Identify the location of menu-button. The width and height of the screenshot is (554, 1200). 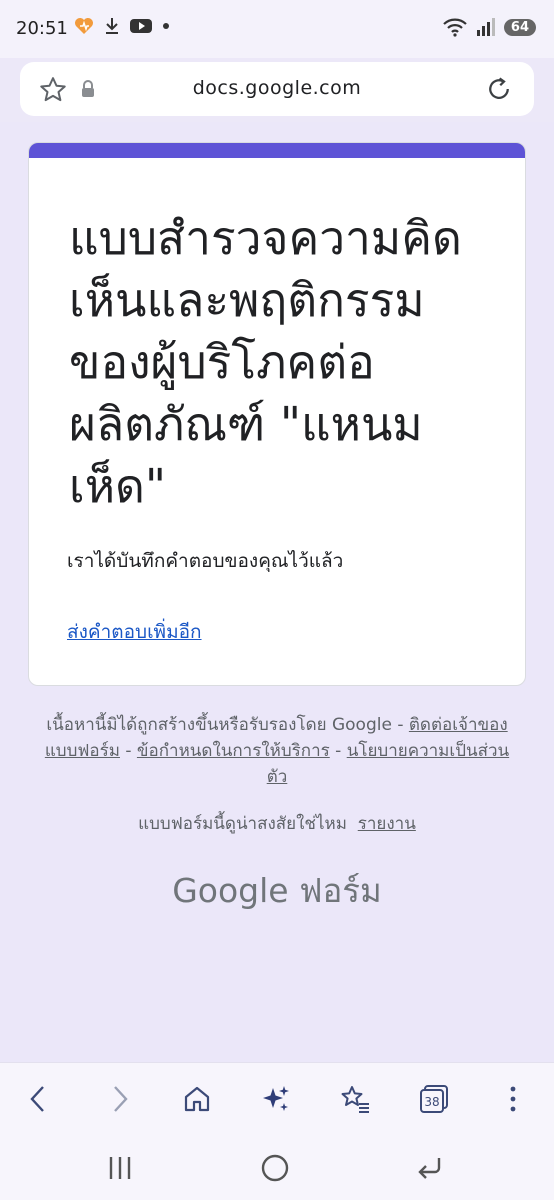
(513, 1099).